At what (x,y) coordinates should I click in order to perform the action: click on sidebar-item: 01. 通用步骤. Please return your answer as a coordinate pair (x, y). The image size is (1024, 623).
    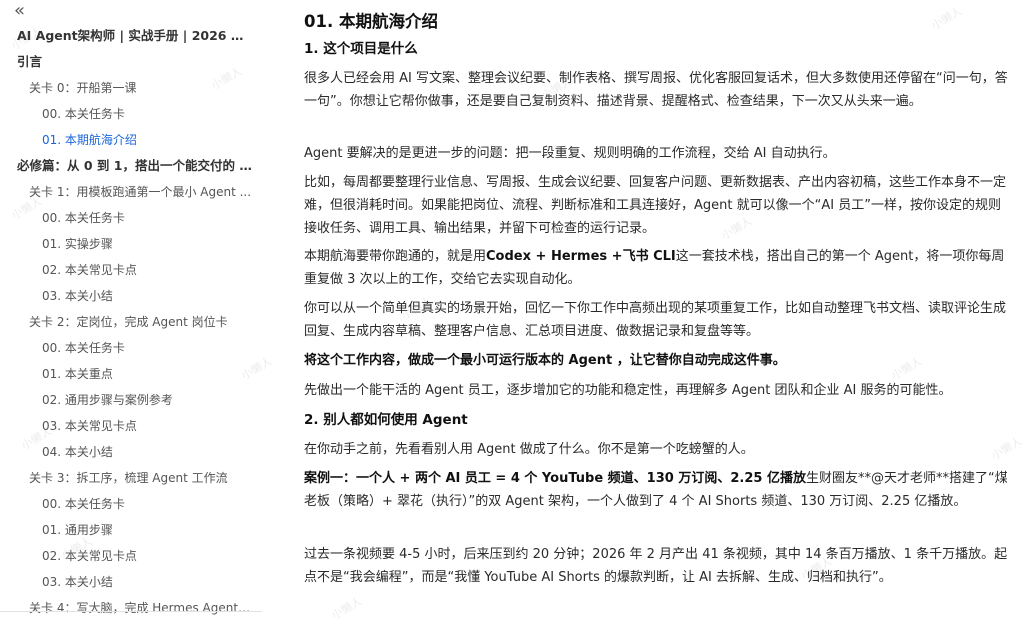
    Looking at the image, I should click on (131, 530).